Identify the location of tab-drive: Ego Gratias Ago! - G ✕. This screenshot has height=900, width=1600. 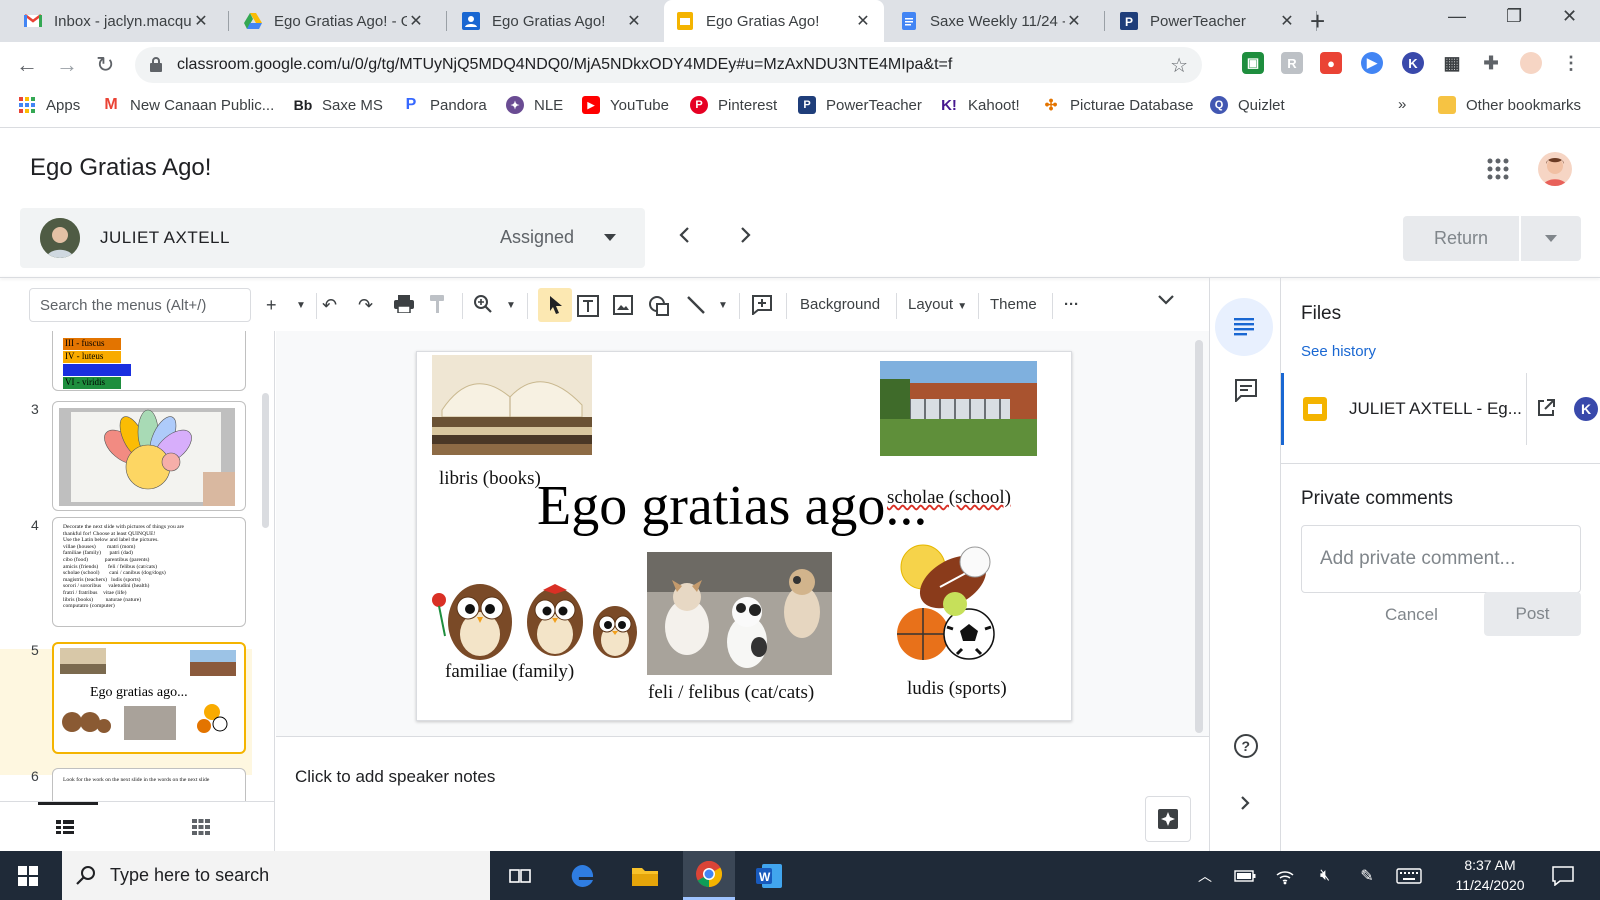
(334, 21).